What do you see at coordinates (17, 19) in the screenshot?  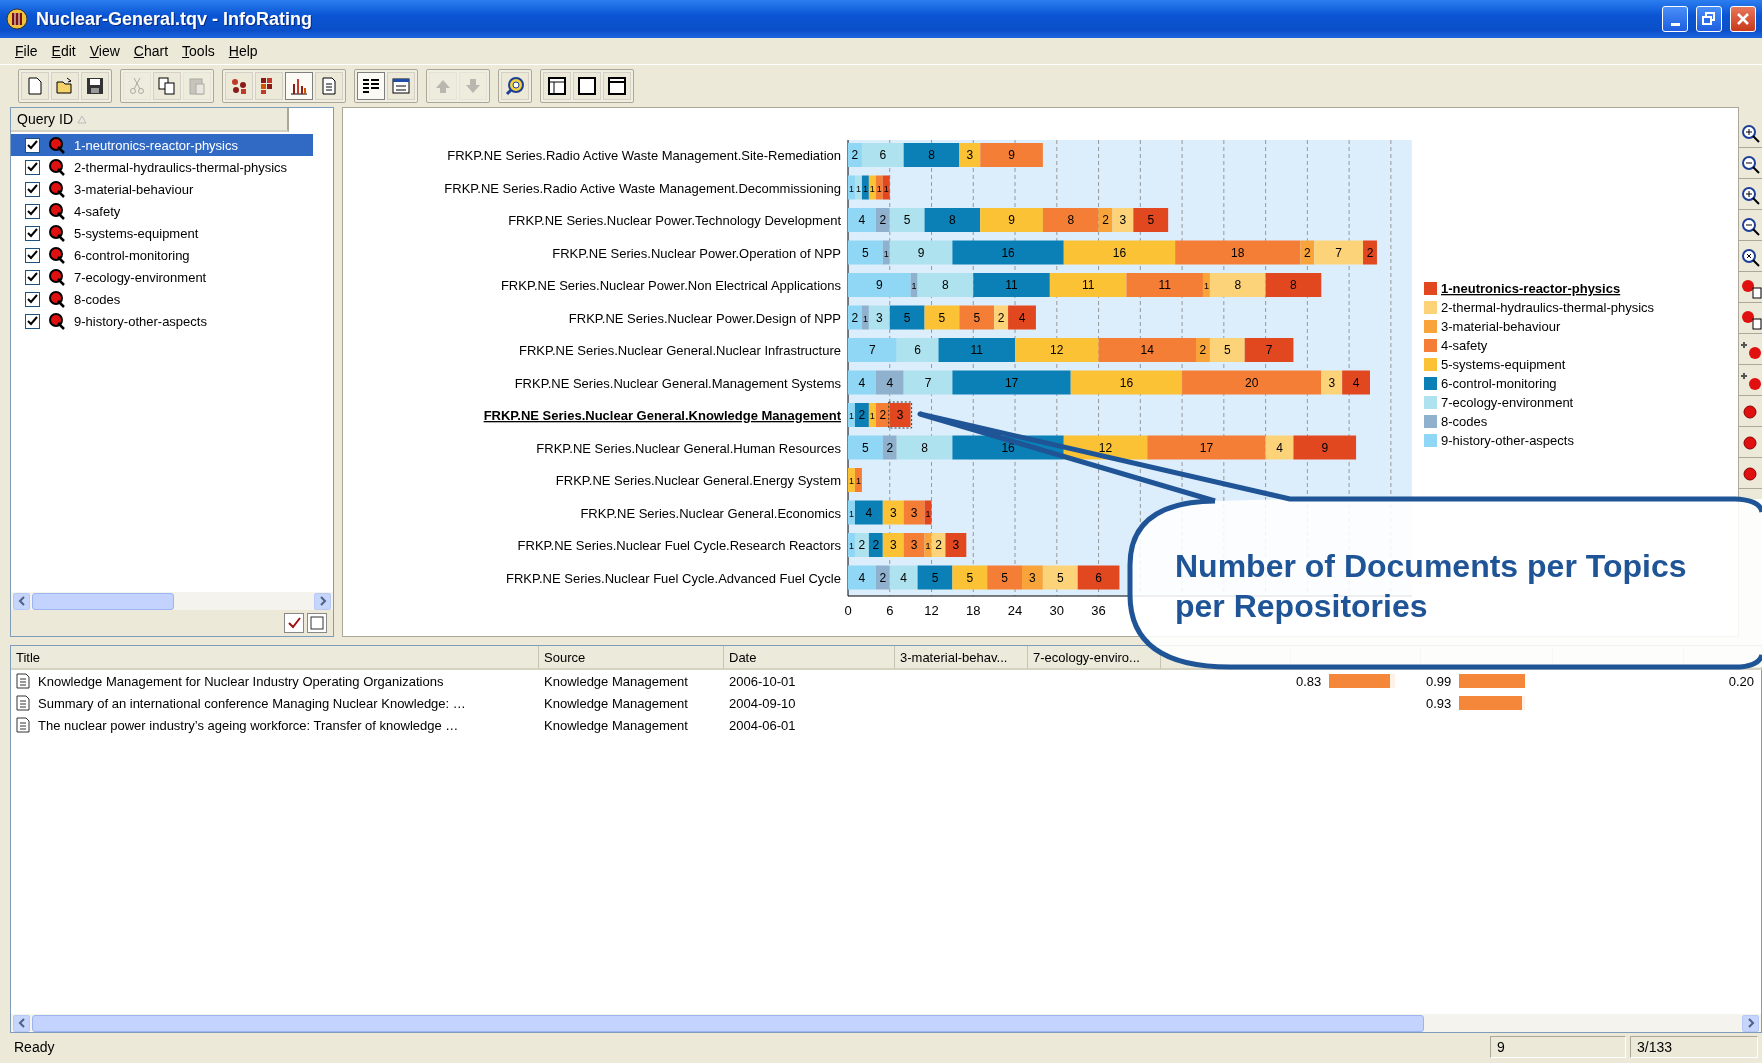 I see `app-logo-icon` at bounding box center [17, 19].